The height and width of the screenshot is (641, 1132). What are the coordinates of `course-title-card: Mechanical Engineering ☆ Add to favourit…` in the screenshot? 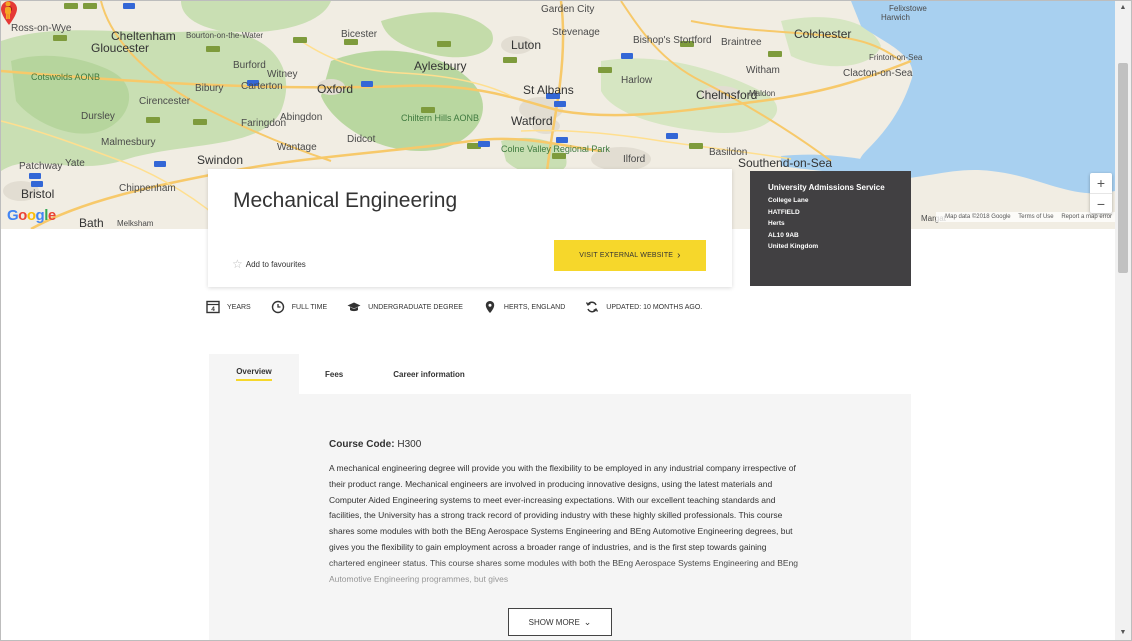 It's located at (470, 228).